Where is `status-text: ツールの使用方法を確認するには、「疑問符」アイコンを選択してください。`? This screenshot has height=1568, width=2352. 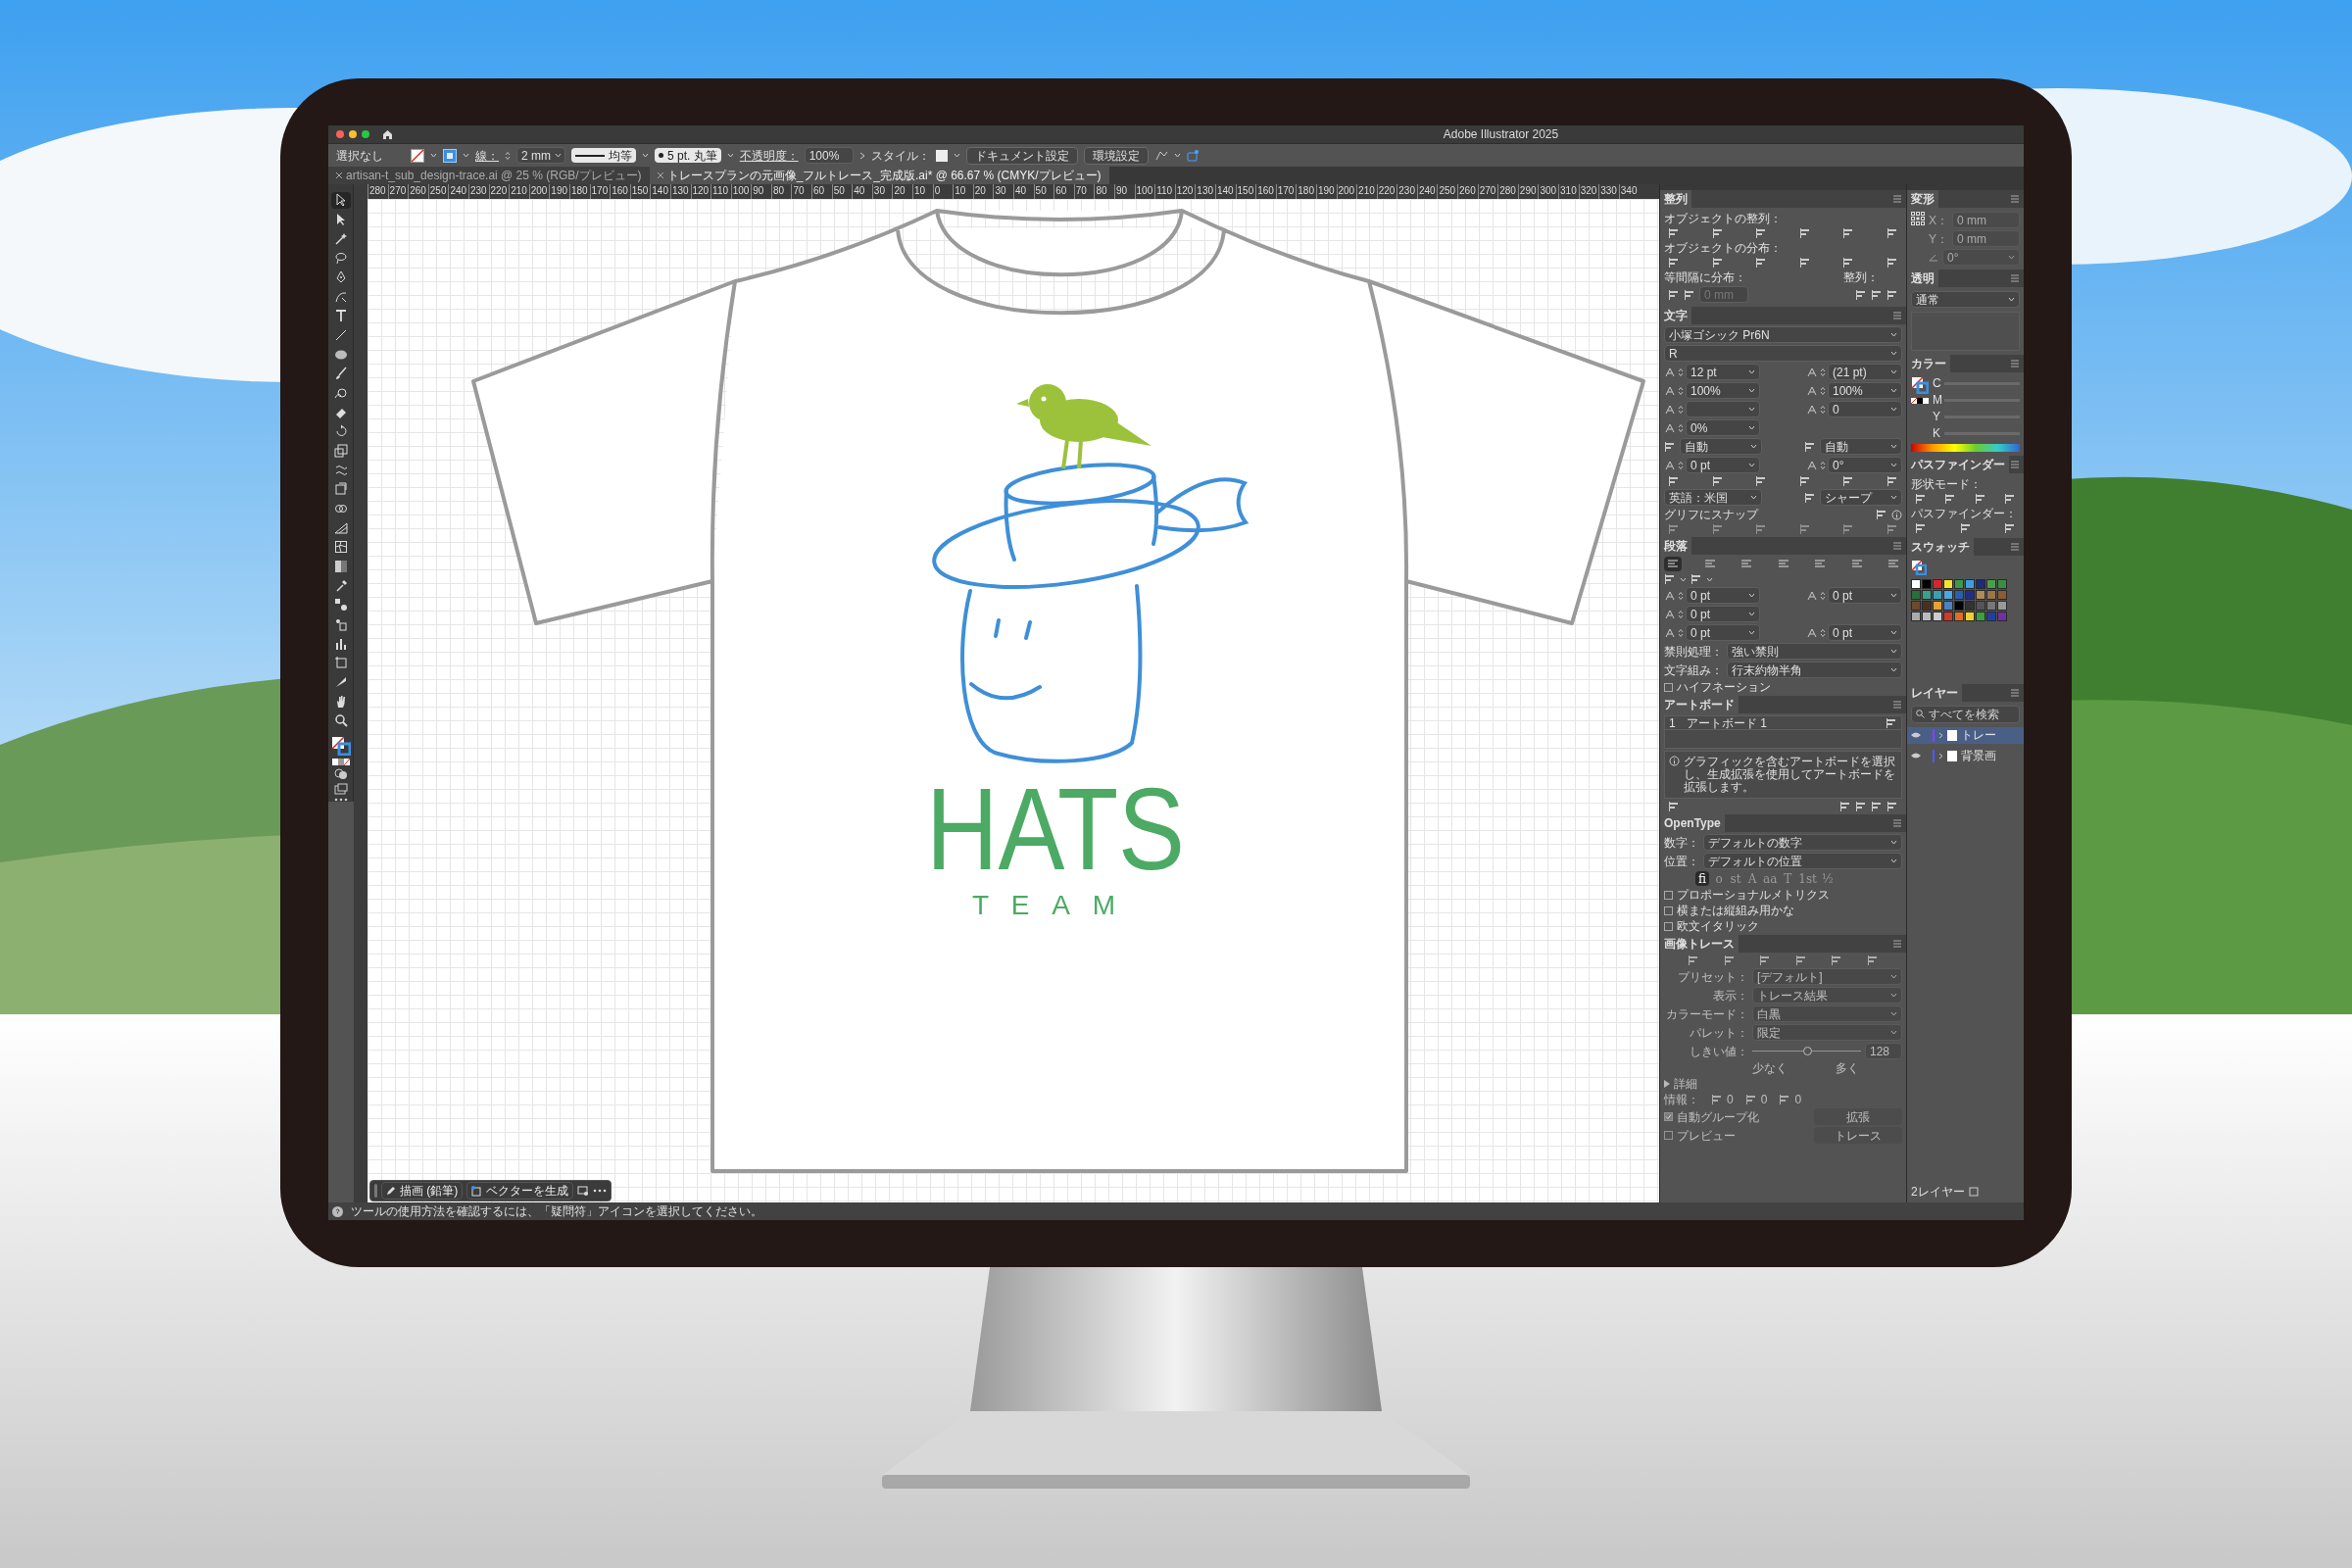 status-text: ツールの使用方法を確認するには、「疑問符」アイコンを選択してください。 is located at coordinates (556, 1211).